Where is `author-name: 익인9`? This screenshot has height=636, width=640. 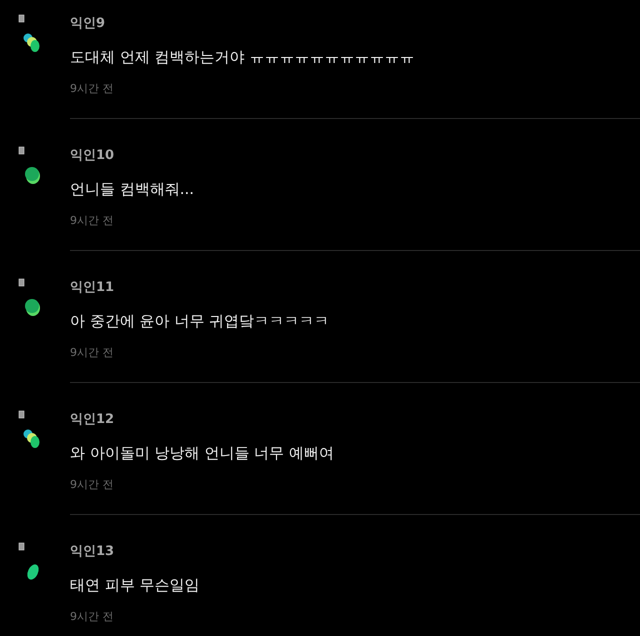
author-name: 익인9 is located at coordinates (88, 24).